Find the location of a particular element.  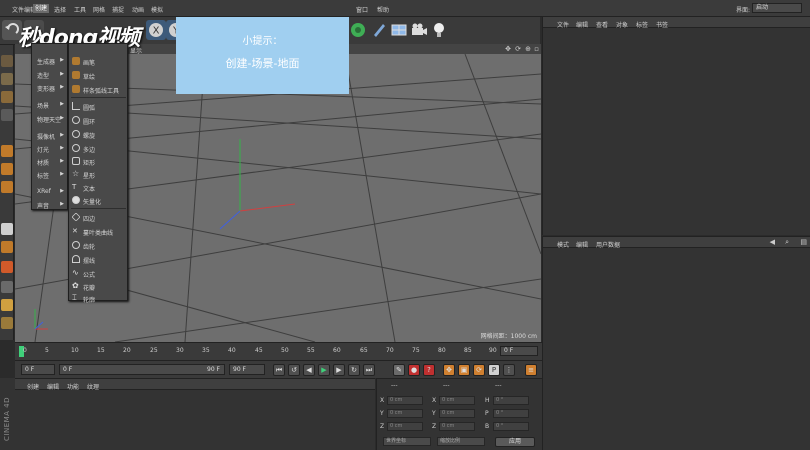

menu-item-material: 材质 is located at coordinates (43, 162).